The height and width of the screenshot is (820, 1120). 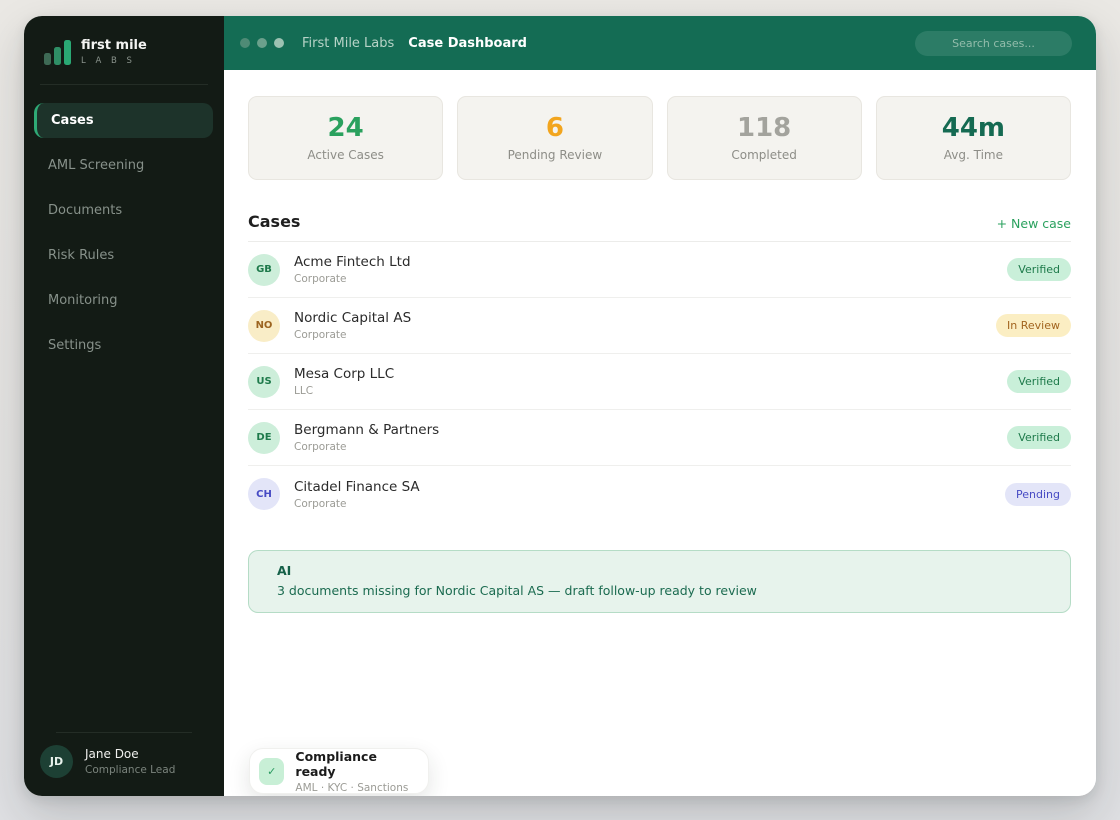 What do you see at coordinates (264, 381) in the screenshot?
I see `avatar: US` at bounding box center [264, 381].